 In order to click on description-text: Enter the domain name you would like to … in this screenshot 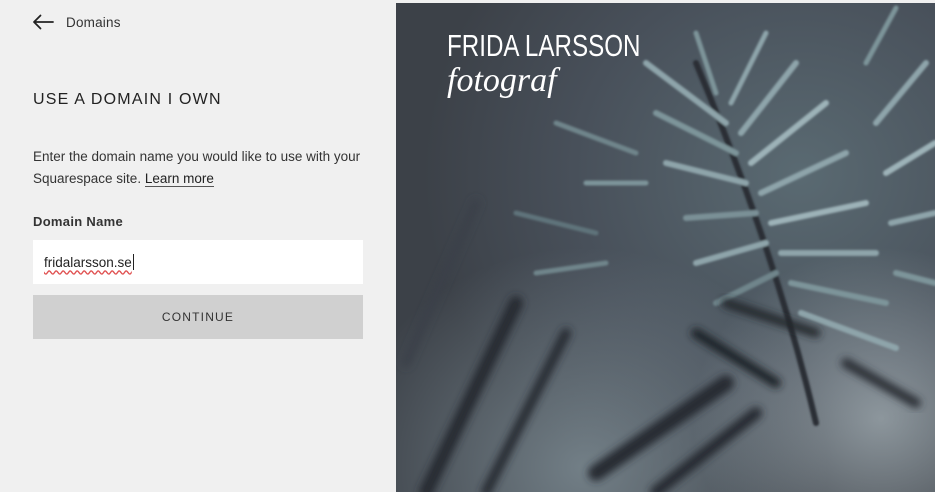, I will do `click(203, 168)`.